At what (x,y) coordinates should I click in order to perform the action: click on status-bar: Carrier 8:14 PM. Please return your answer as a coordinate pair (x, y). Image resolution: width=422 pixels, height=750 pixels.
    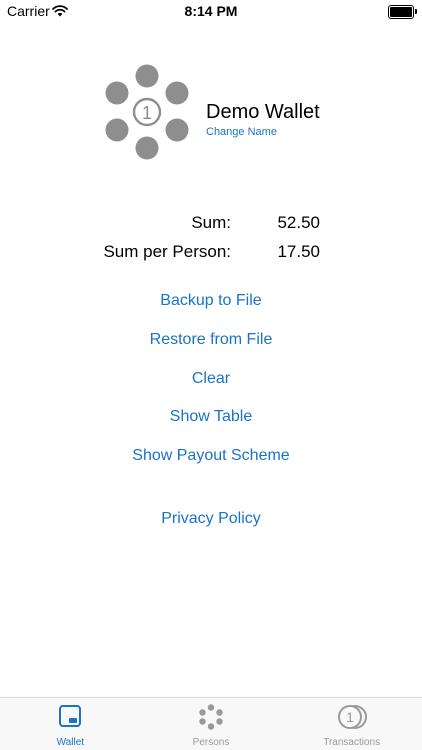
    Looking at the image, I should click on (211, 11).